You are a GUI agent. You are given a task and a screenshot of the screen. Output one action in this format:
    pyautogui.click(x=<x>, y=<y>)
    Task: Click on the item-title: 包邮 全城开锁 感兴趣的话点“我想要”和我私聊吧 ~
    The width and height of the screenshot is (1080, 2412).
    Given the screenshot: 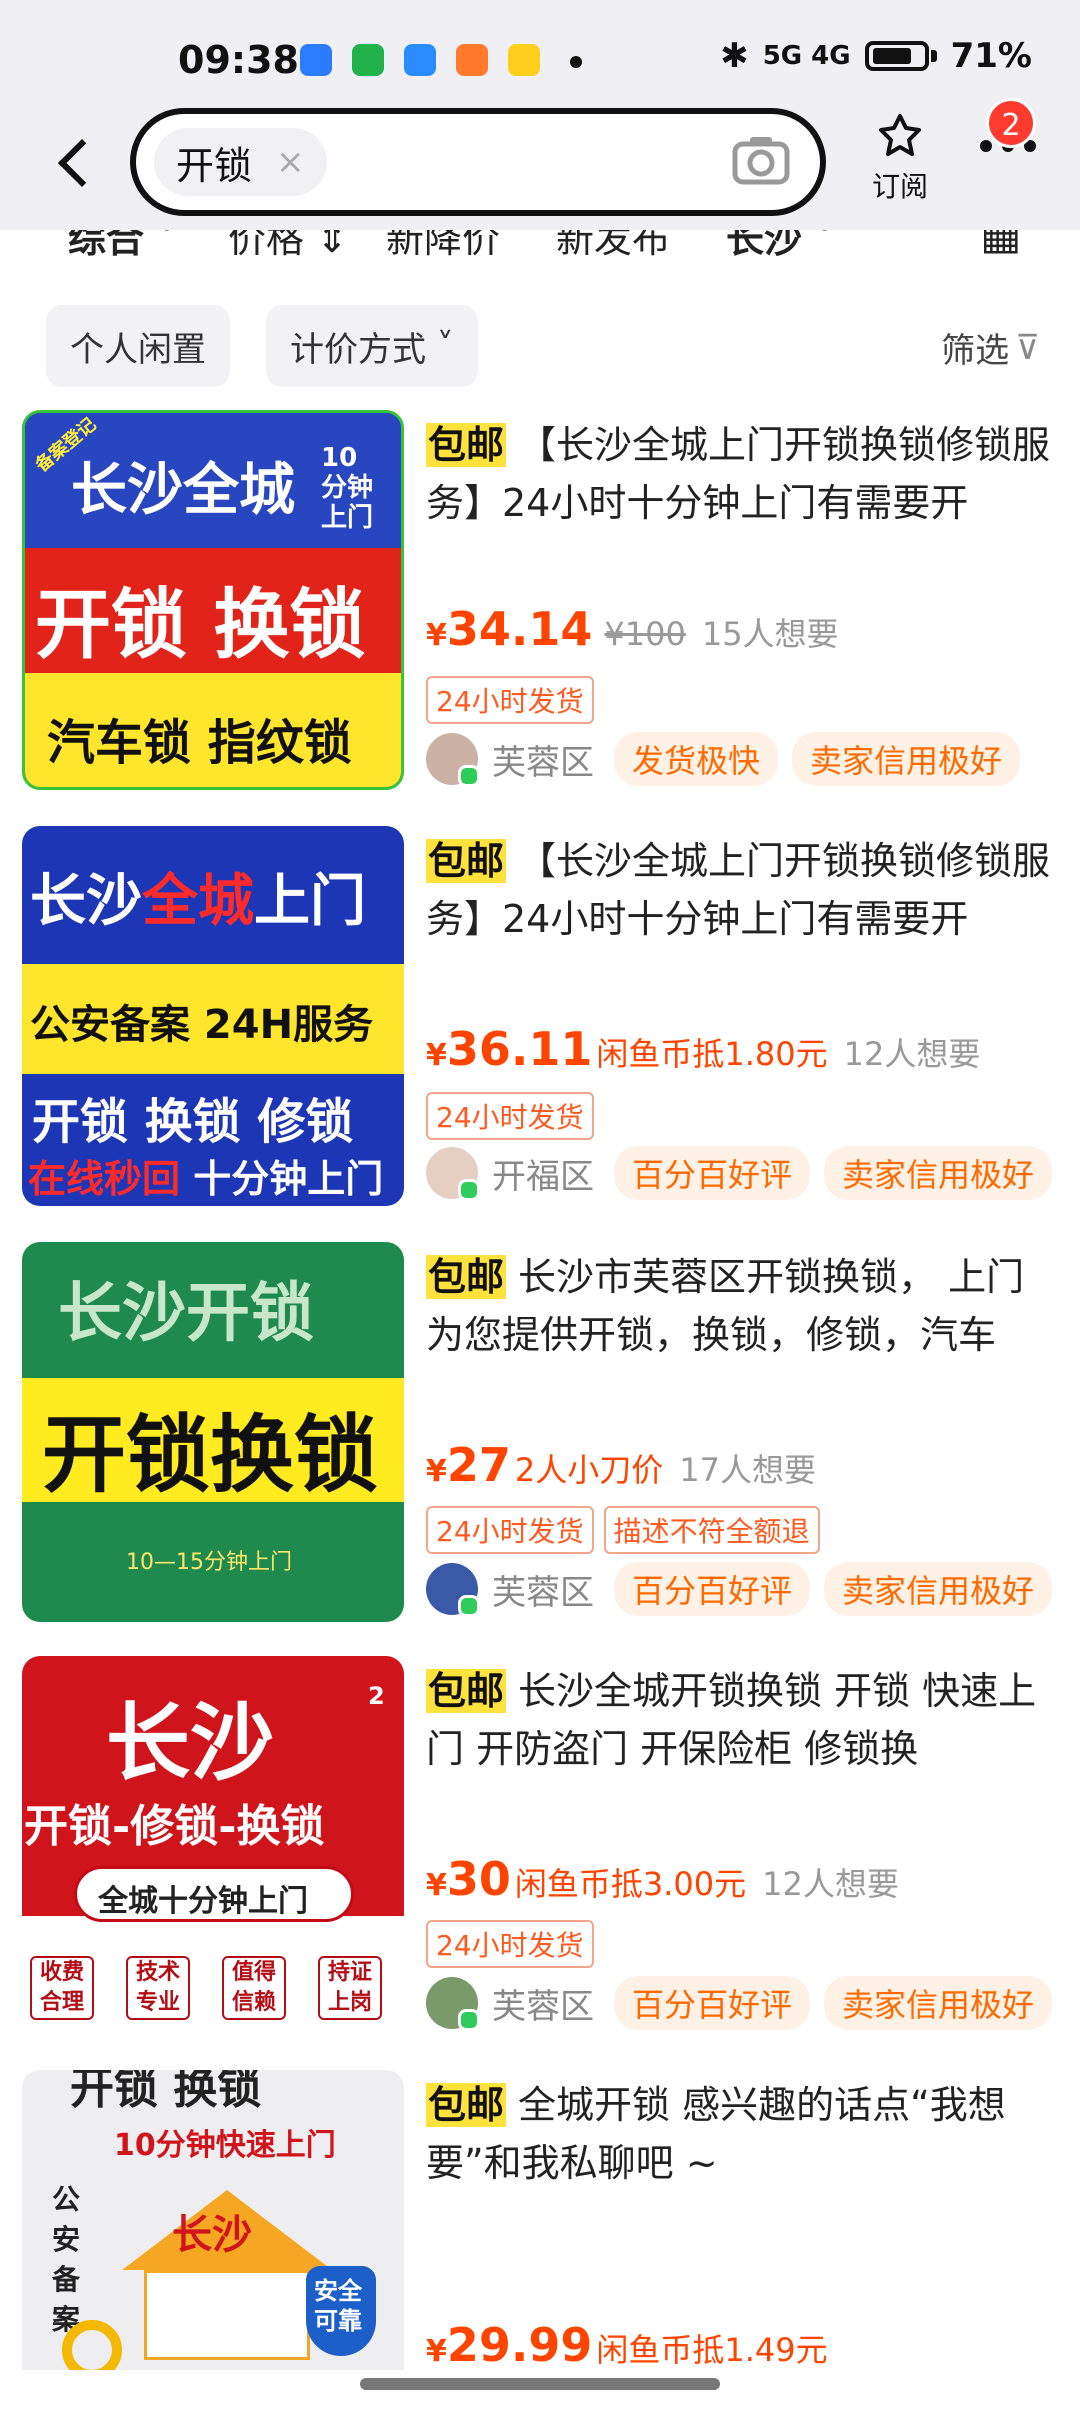 What is the action you would take?
    pyautogui.click(x=741, y=2134)
    